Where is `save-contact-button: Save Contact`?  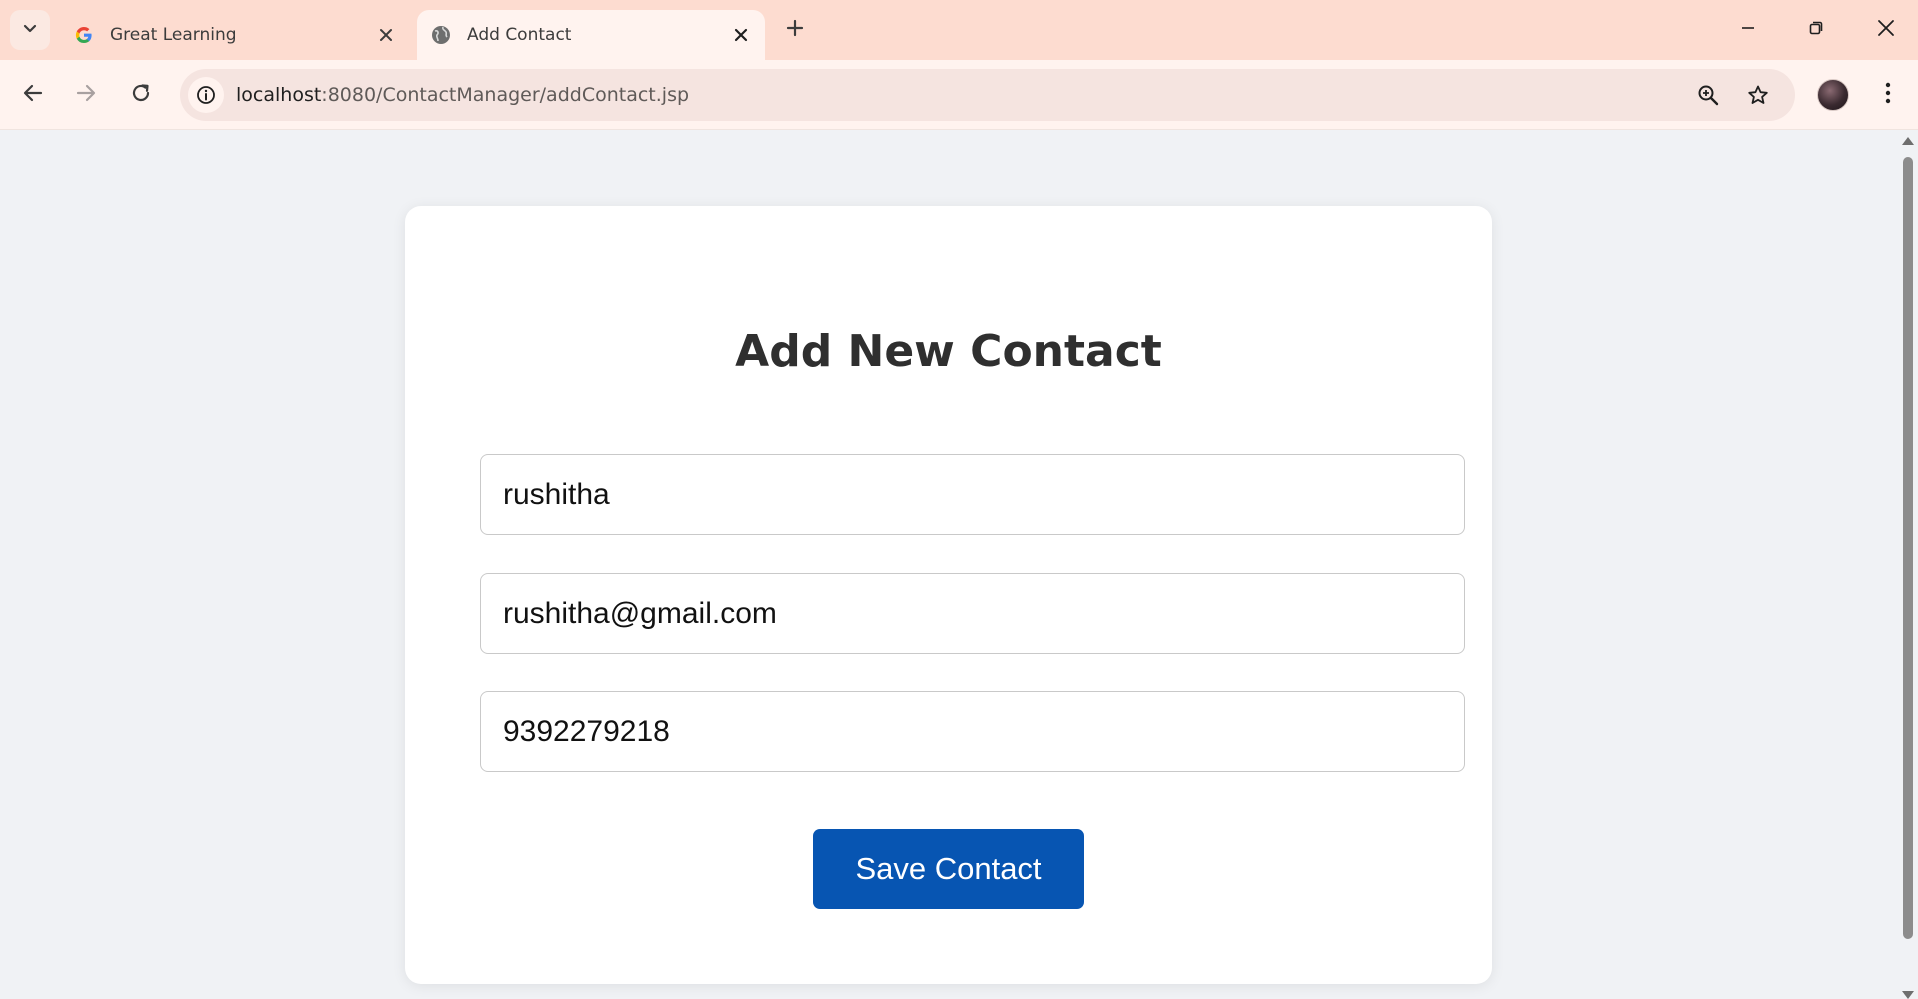
save-contact-button: Save Contact is located at coordinates (948, 869).